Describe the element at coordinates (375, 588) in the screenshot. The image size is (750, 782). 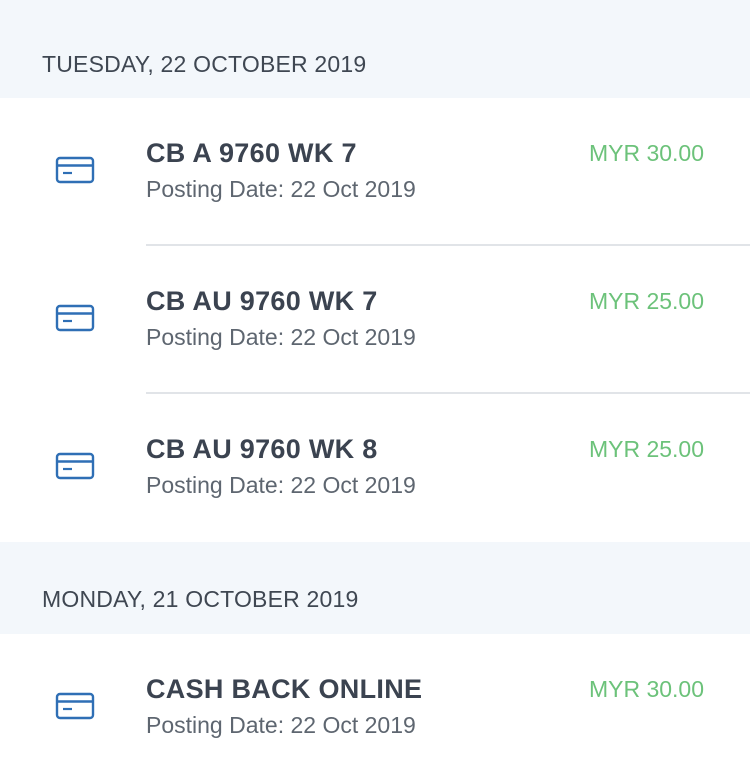
I see `date-section-header: MONDAY, 21 OCTOBER 2019` at that location.